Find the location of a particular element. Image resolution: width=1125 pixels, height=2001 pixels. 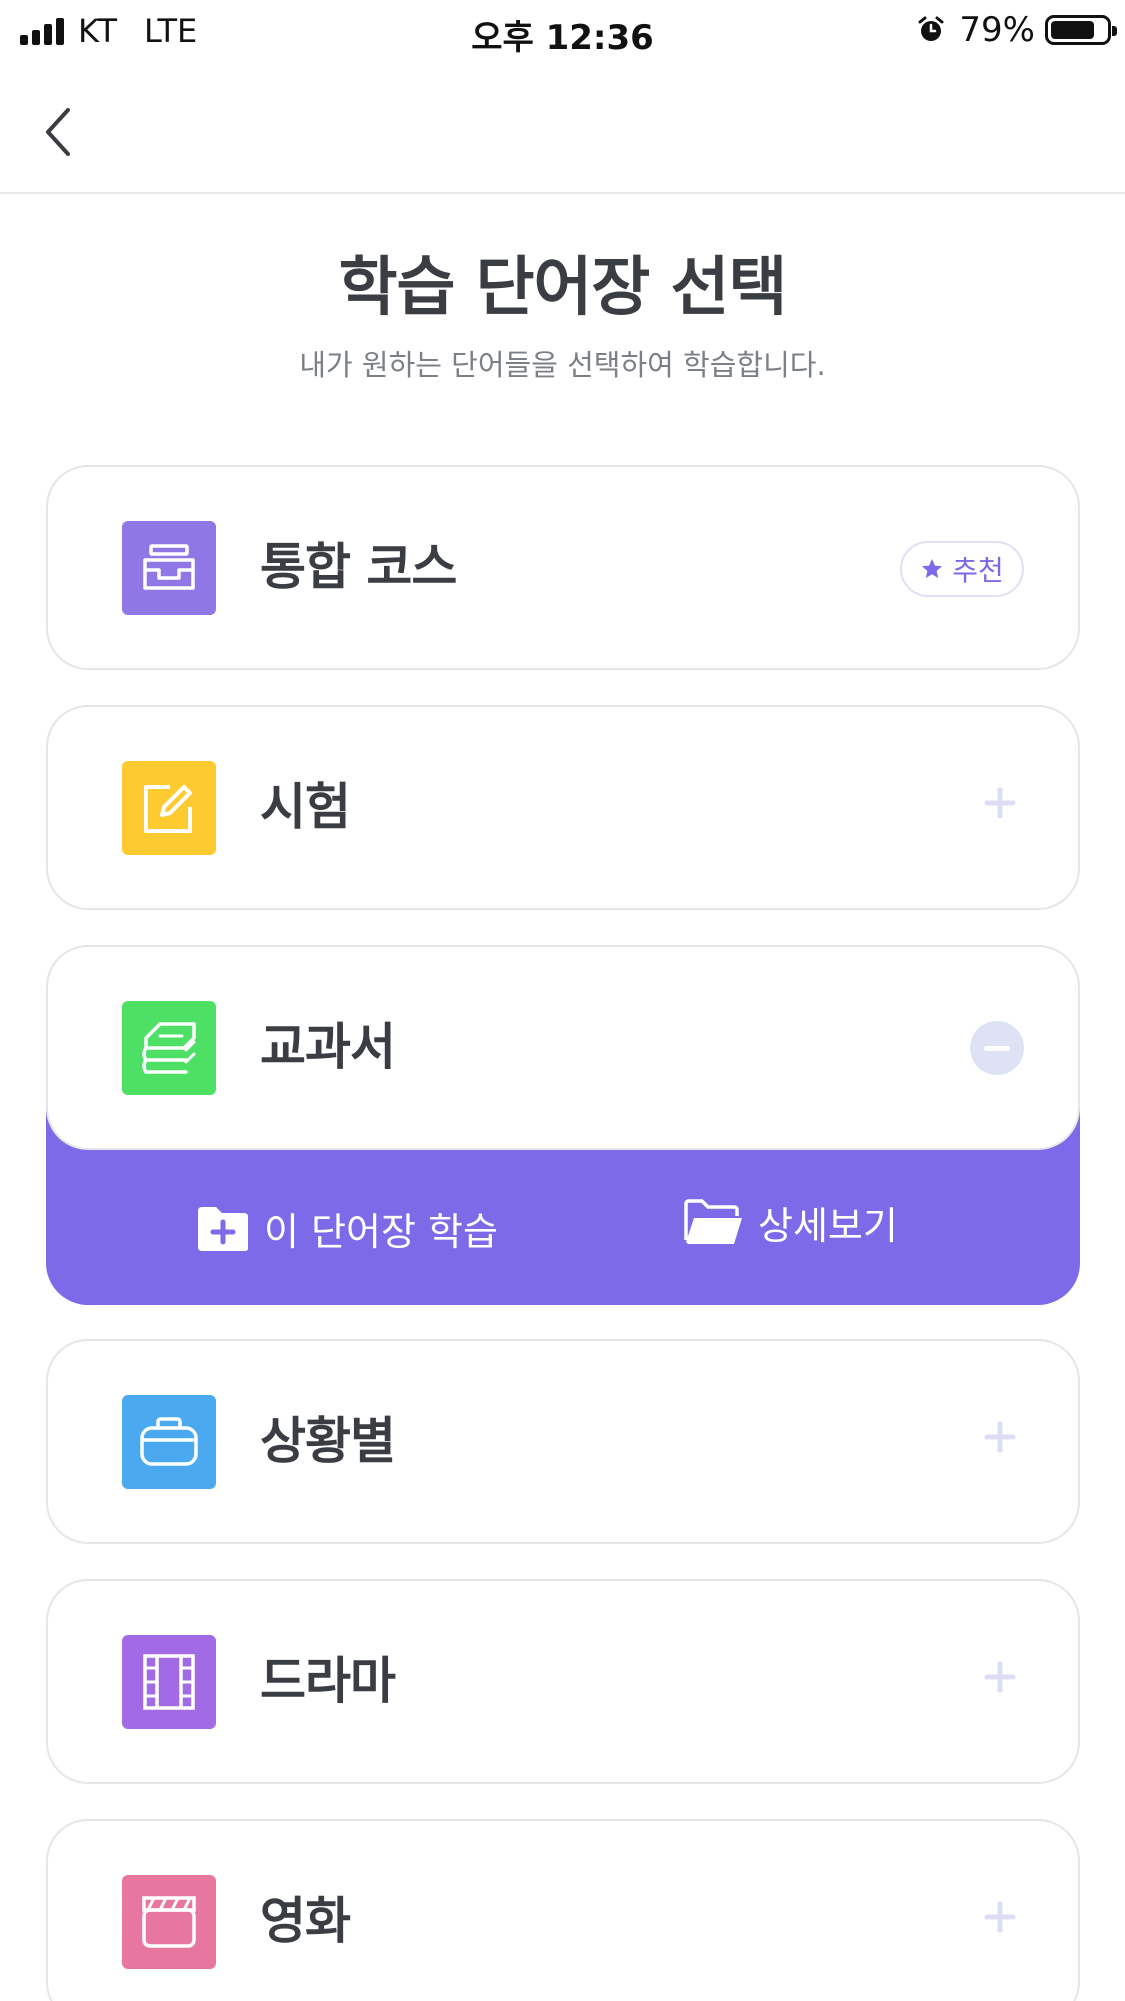

details-label: 상세보기 is located at coordinates (828, 1226).